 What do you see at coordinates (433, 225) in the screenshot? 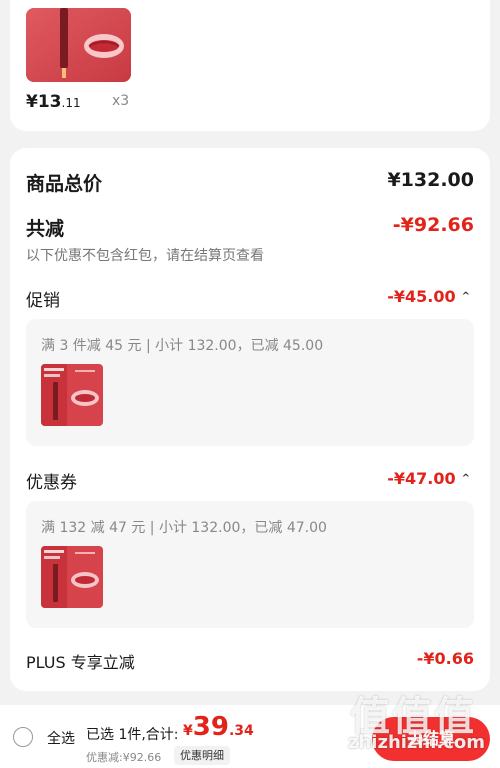
I see `total-reduce-amount: -¥92.66` at bounding box center [433, 225].